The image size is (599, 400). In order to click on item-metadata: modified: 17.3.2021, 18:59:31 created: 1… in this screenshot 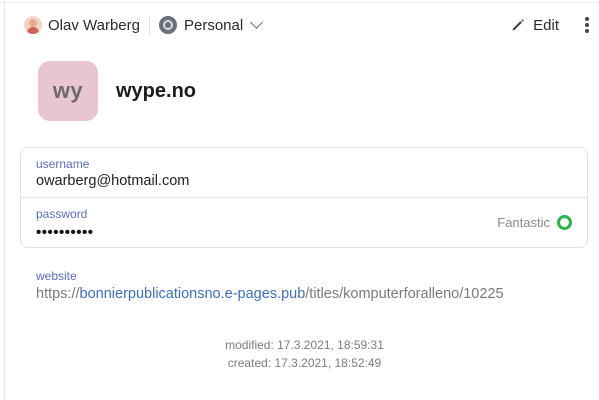, I will do `click(299, 354)`.